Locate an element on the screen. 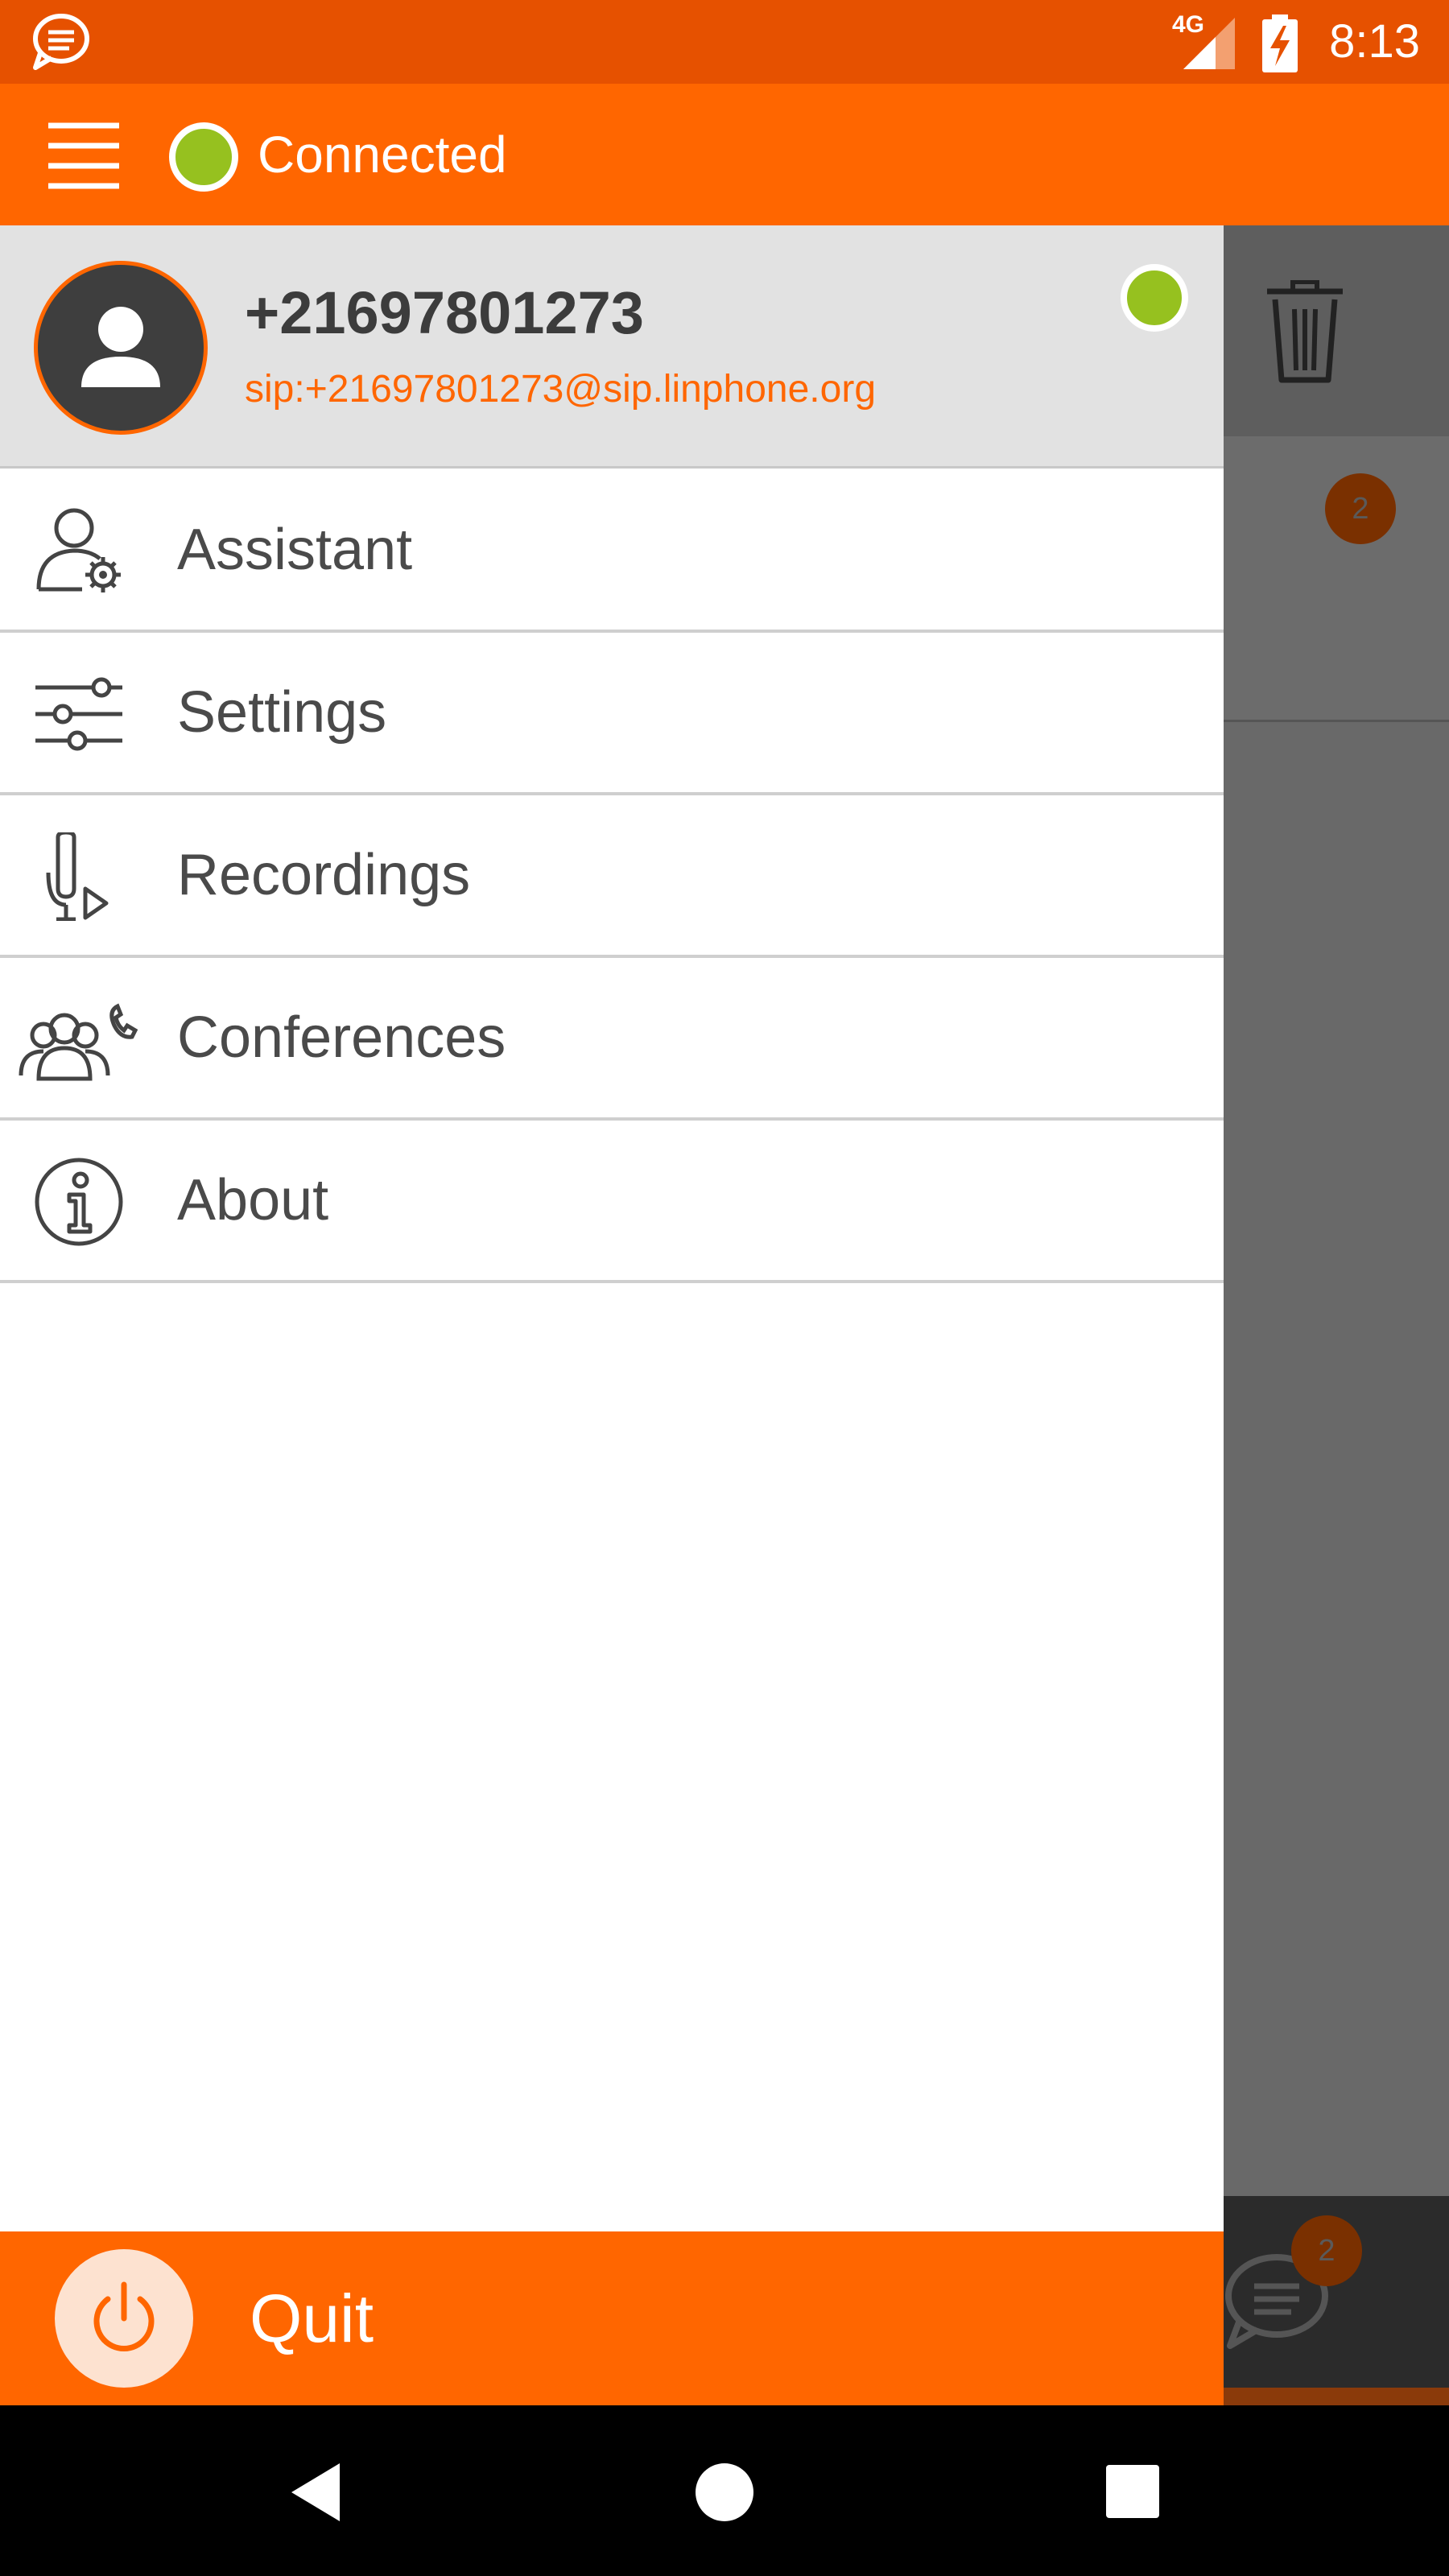  presence-dot-icon is located at coordinates (203, 157).